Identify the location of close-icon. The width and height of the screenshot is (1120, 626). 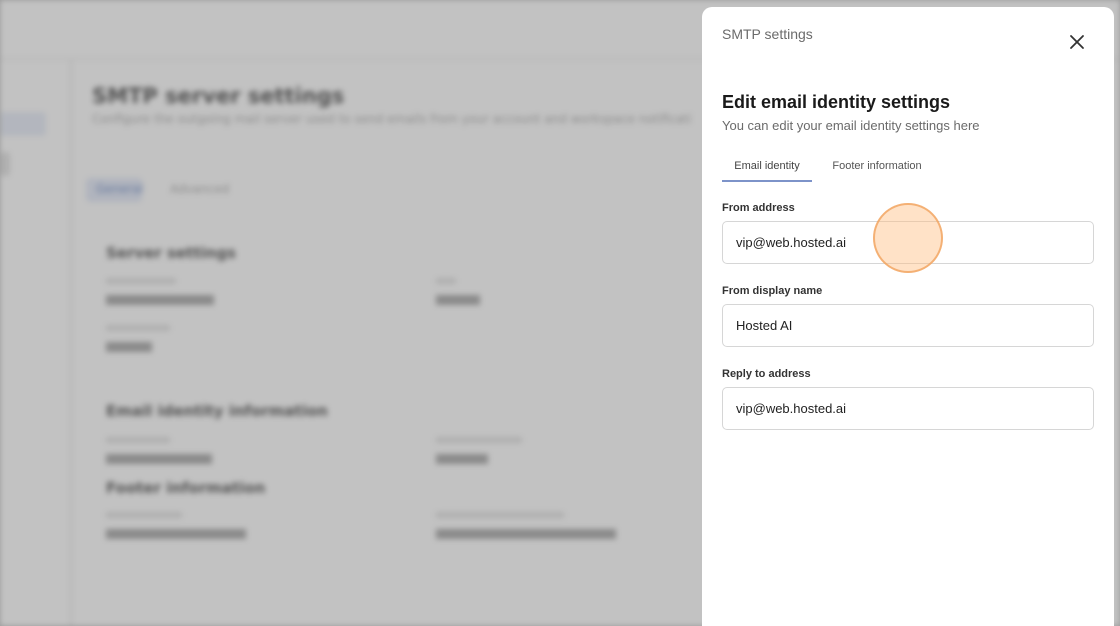
(1077, 42).